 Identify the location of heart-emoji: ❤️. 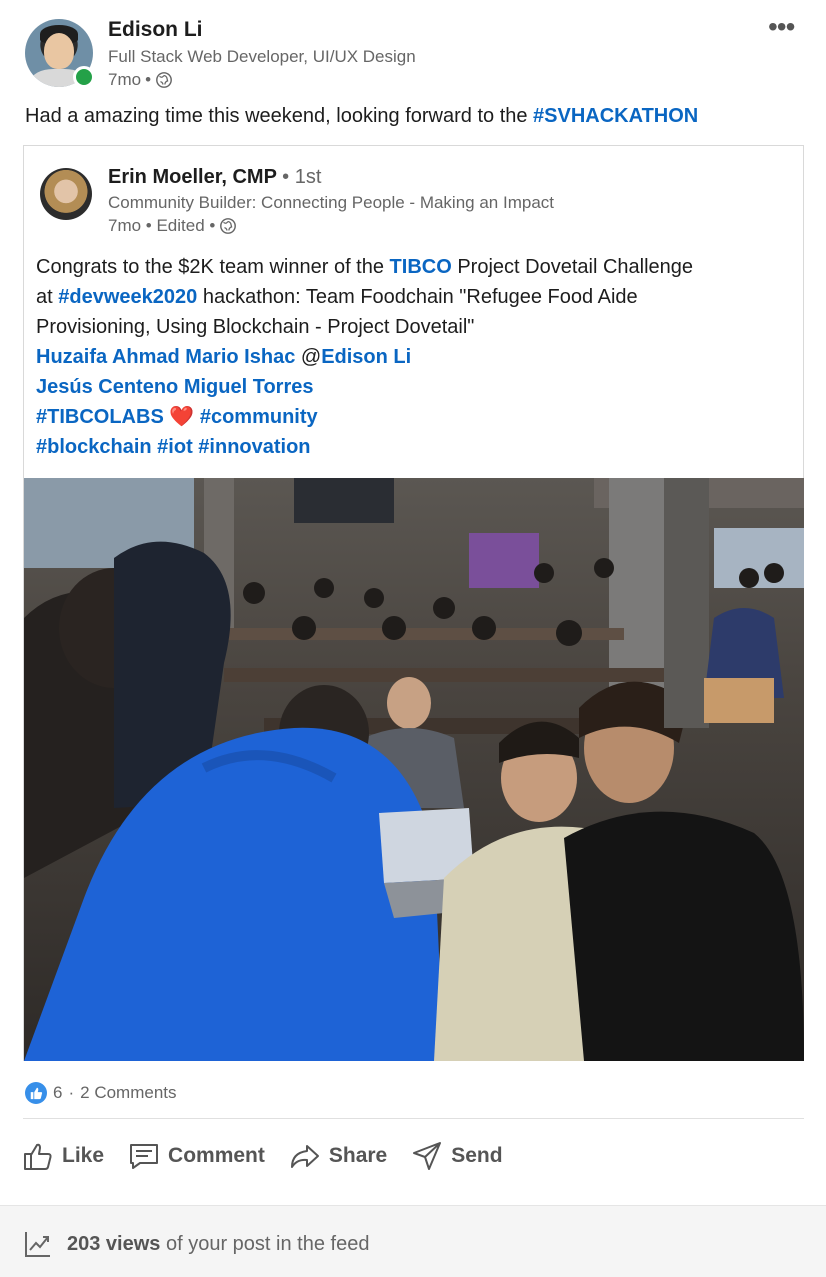
(182, 417).